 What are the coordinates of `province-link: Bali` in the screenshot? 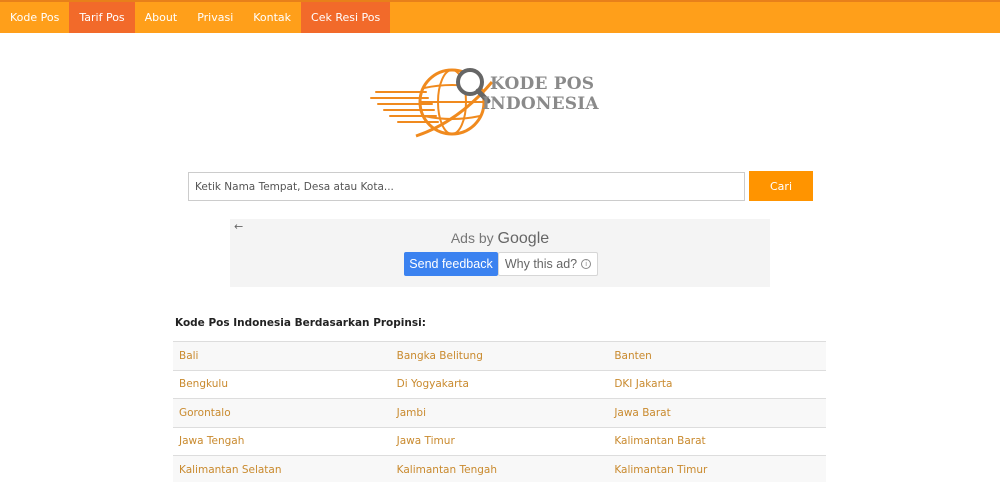 It's located at (188, 356).